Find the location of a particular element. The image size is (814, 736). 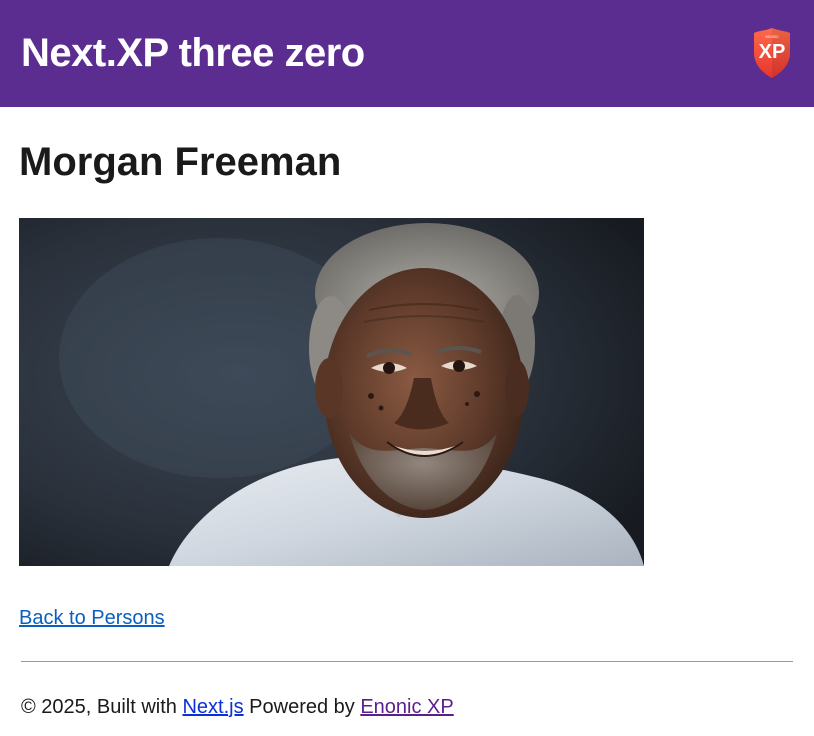

copyright-text: © 2025, Built with is located at coordinates (102, 707).